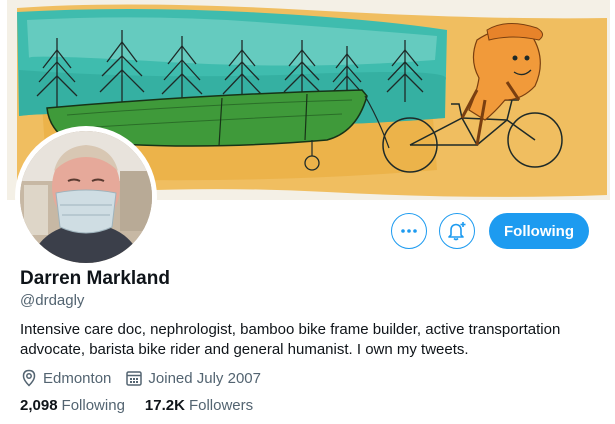 The width and height of the screenshot is (615, 424). I want to click on more-button, so click(409, 231).